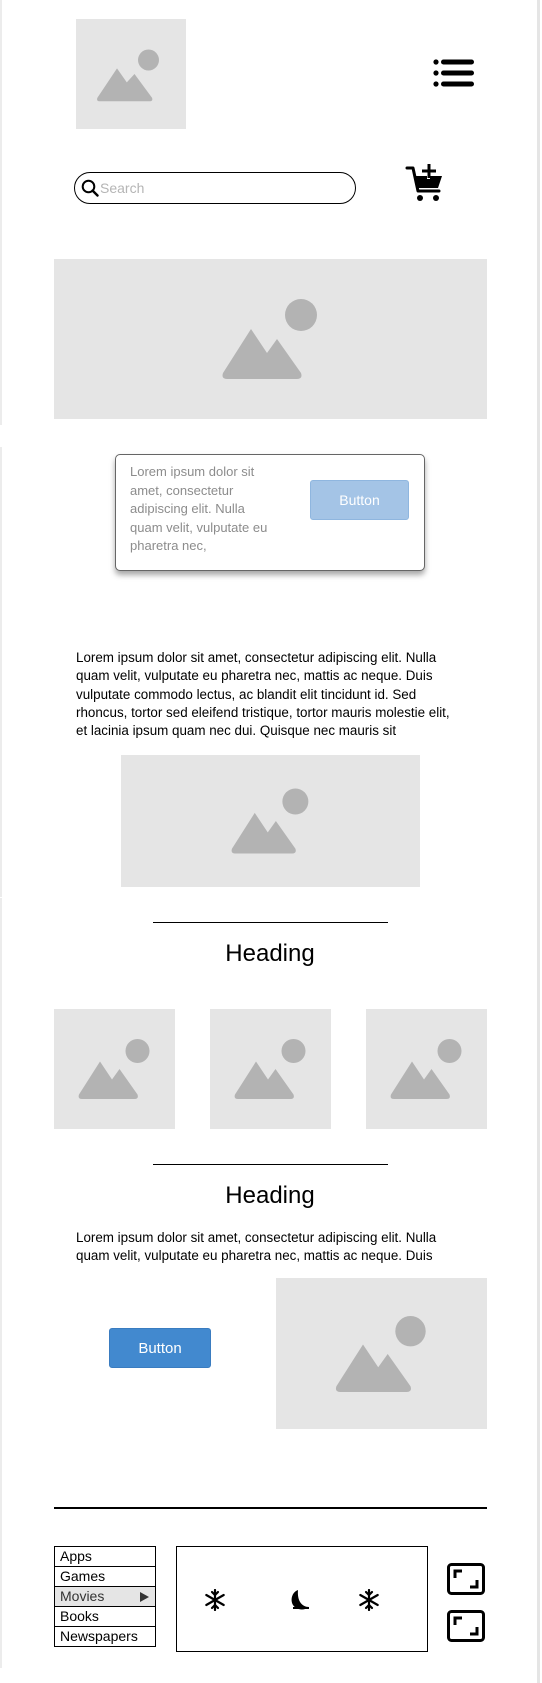  I want to click on menu-item-books: Books, so click(105, 1616).